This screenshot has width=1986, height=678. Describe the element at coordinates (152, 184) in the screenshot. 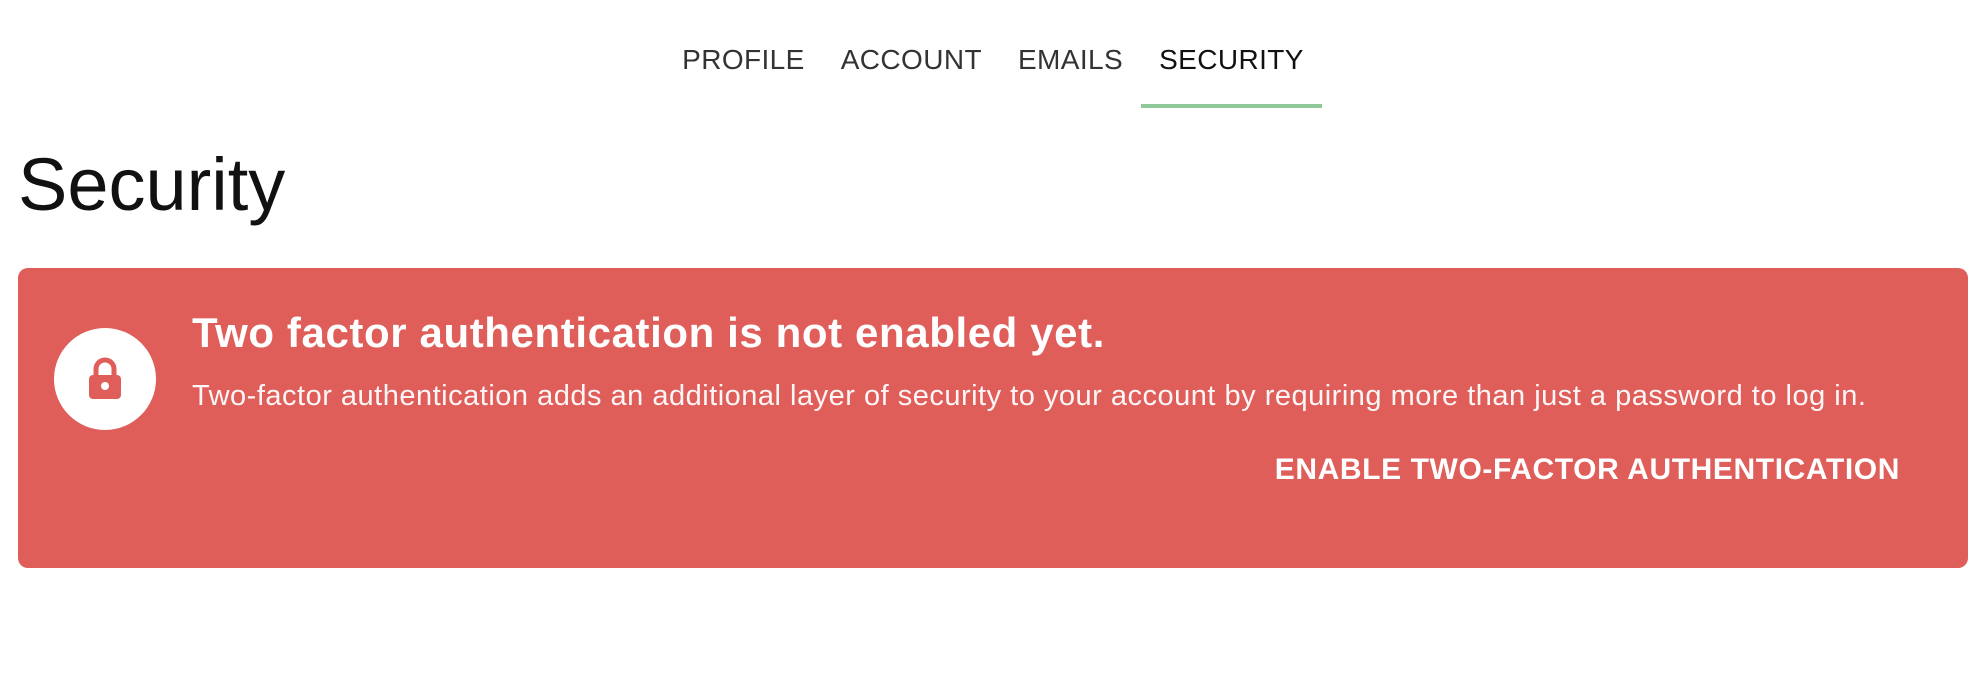

I see `page-title: Security` at that location.